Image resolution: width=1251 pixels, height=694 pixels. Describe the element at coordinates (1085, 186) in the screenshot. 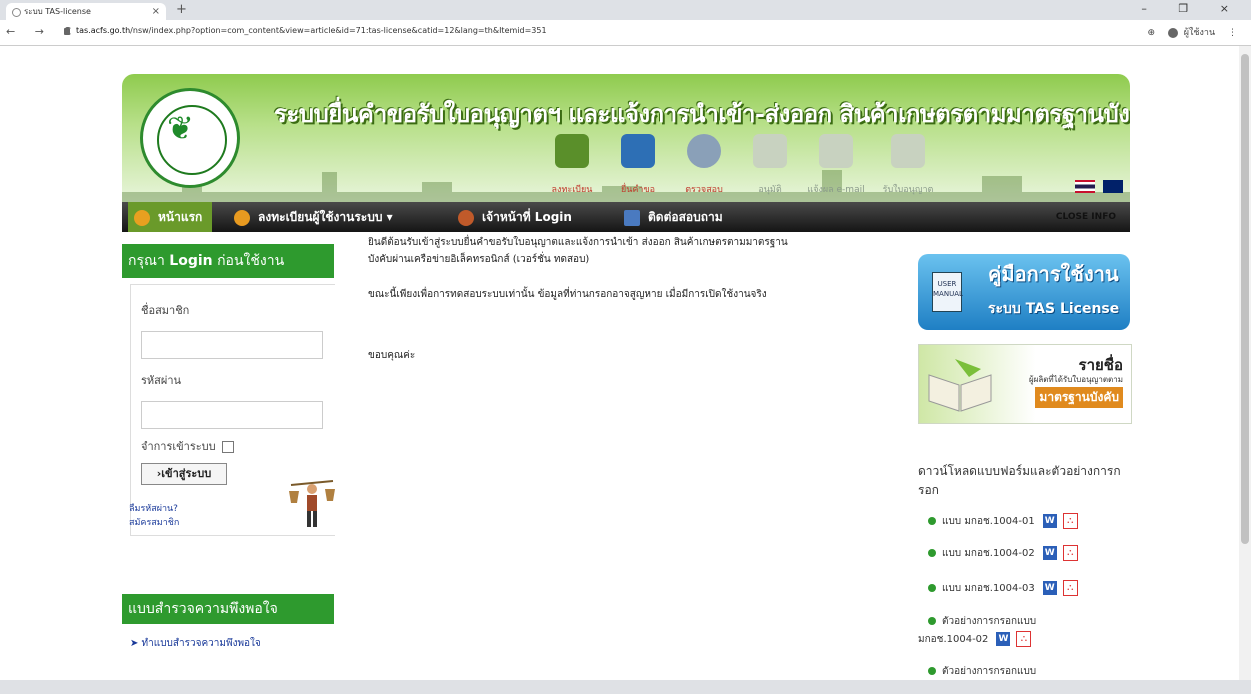

I see `thai-flag-icon` at that location.